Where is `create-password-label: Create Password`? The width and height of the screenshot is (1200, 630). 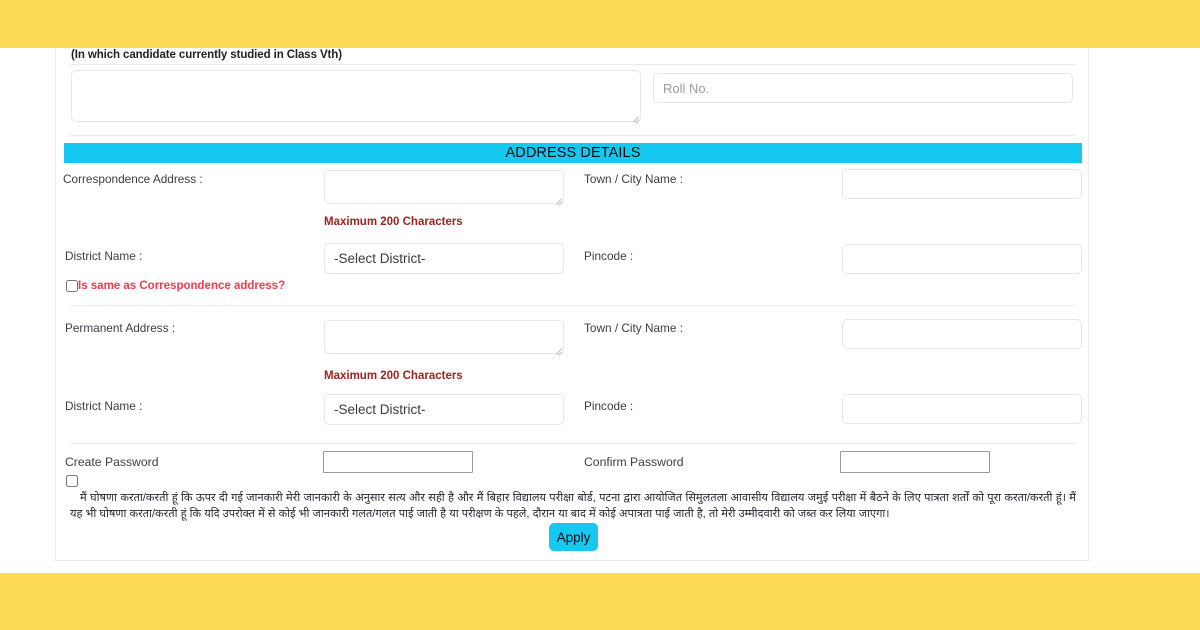
create-password-label: Create Password is located at coordinates (112, 462).